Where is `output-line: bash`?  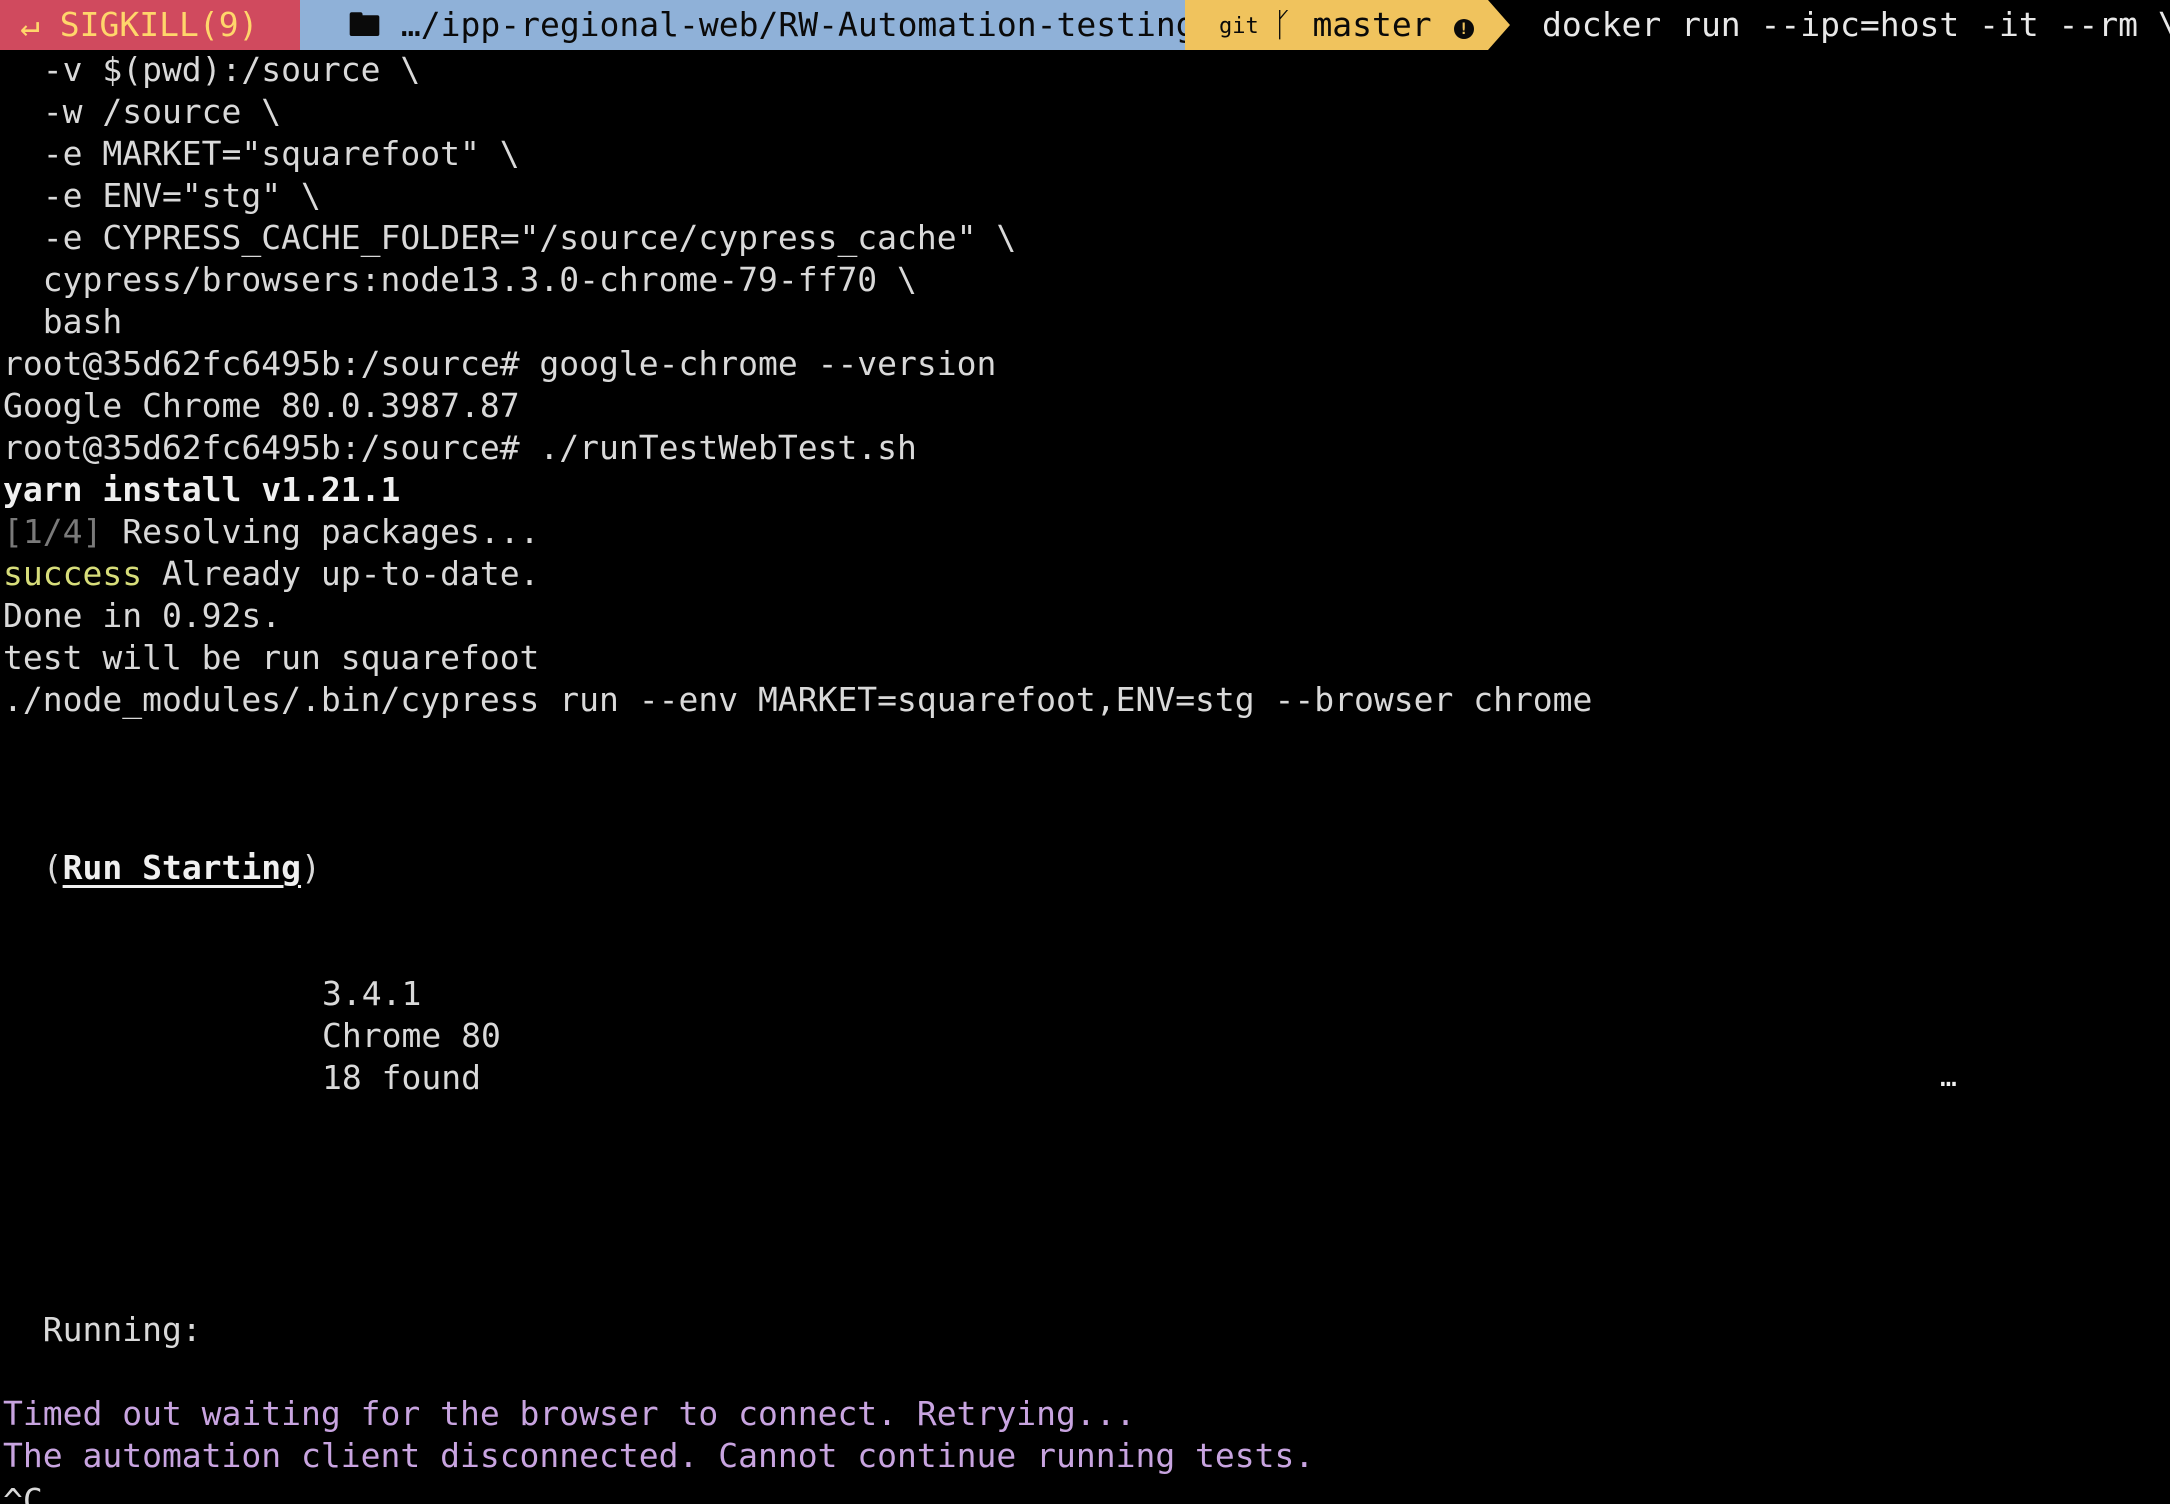
output-line: bash is located at coordinates (63, 321).